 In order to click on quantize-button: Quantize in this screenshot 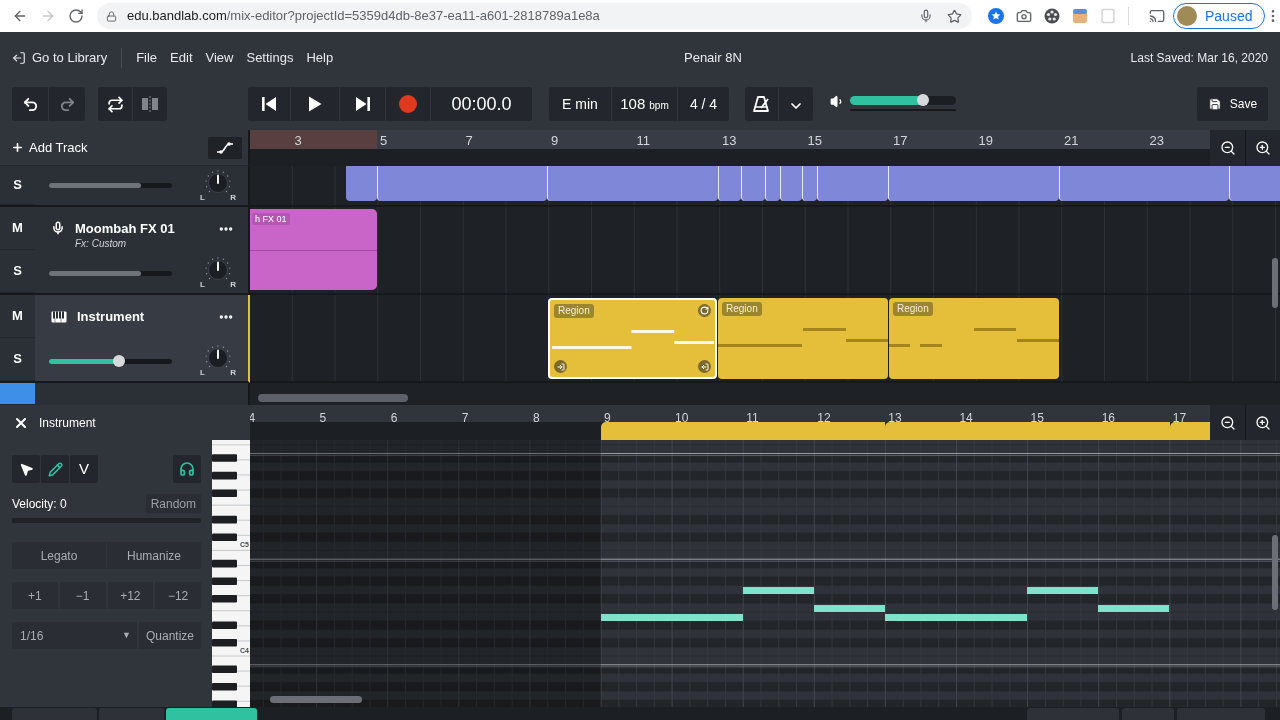, I will do `click(170, 635)`.